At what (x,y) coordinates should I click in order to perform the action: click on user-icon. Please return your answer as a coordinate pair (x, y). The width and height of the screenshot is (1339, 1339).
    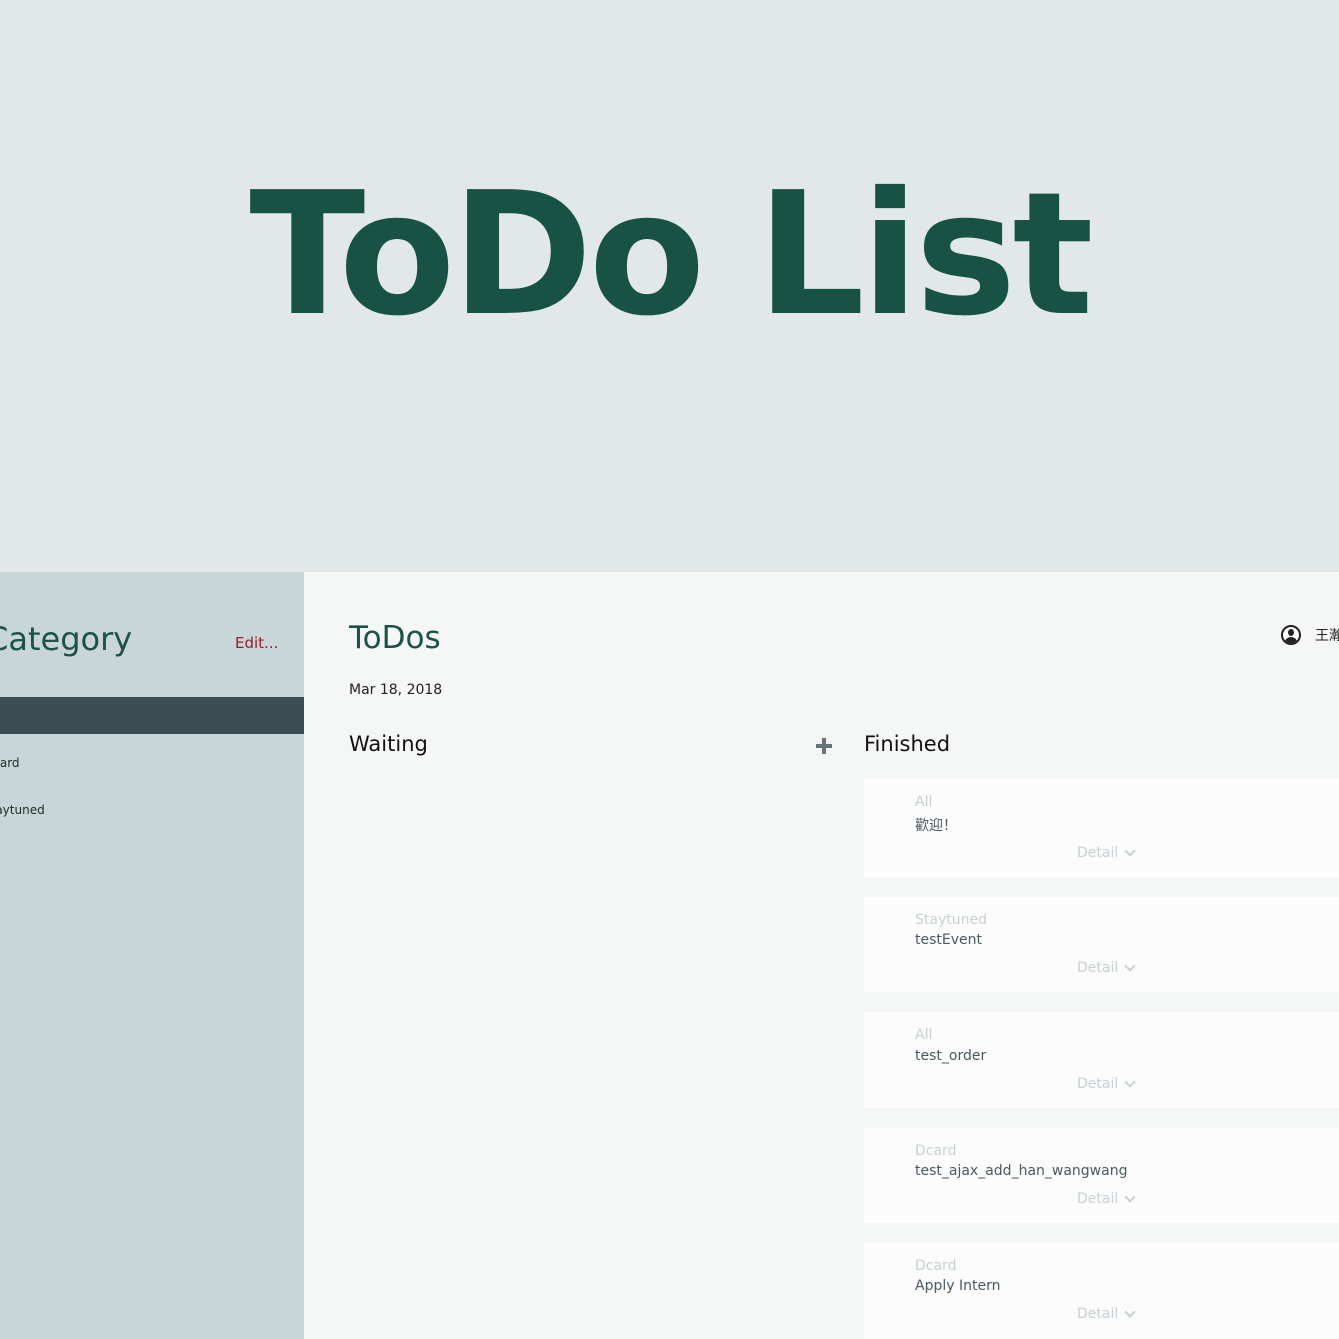
    Looking at the image, I should click on (1291, 635).